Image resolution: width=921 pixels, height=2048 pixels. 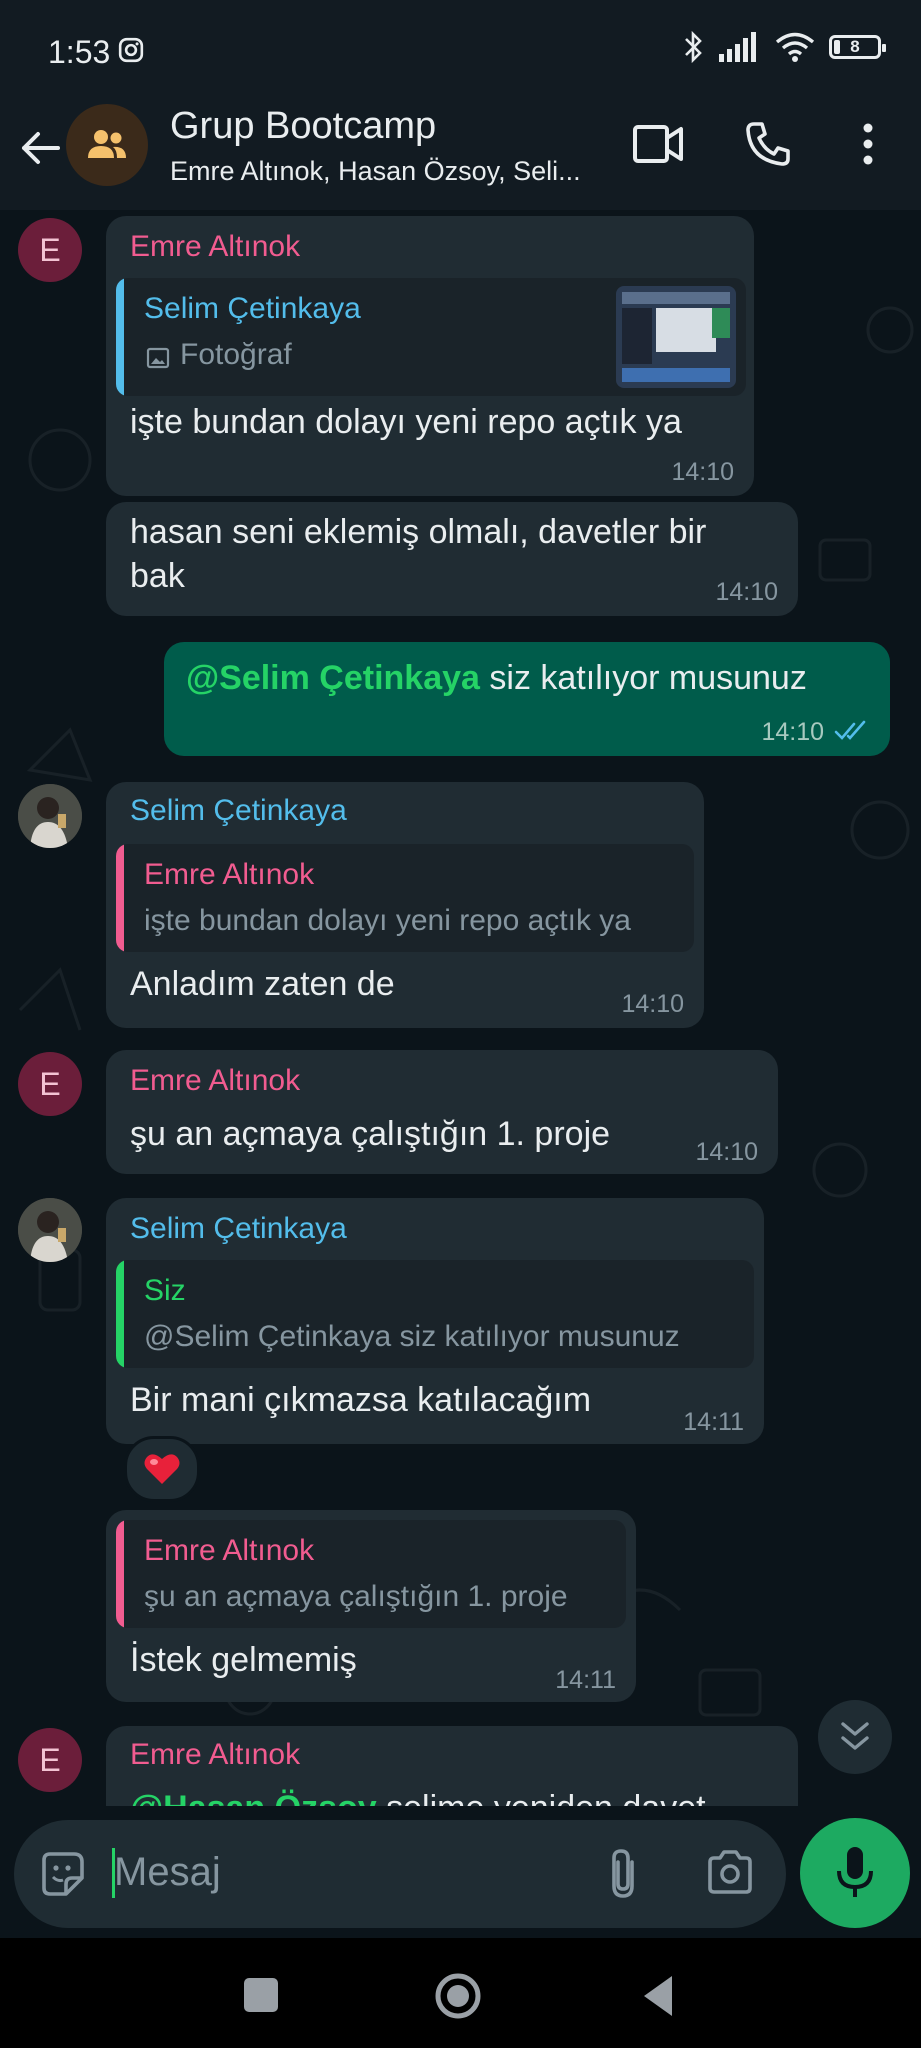 What do you see at coordinates (850, 730) in the screenshot?
I see `read-receipt-icon` at bounding box center [850, 730].